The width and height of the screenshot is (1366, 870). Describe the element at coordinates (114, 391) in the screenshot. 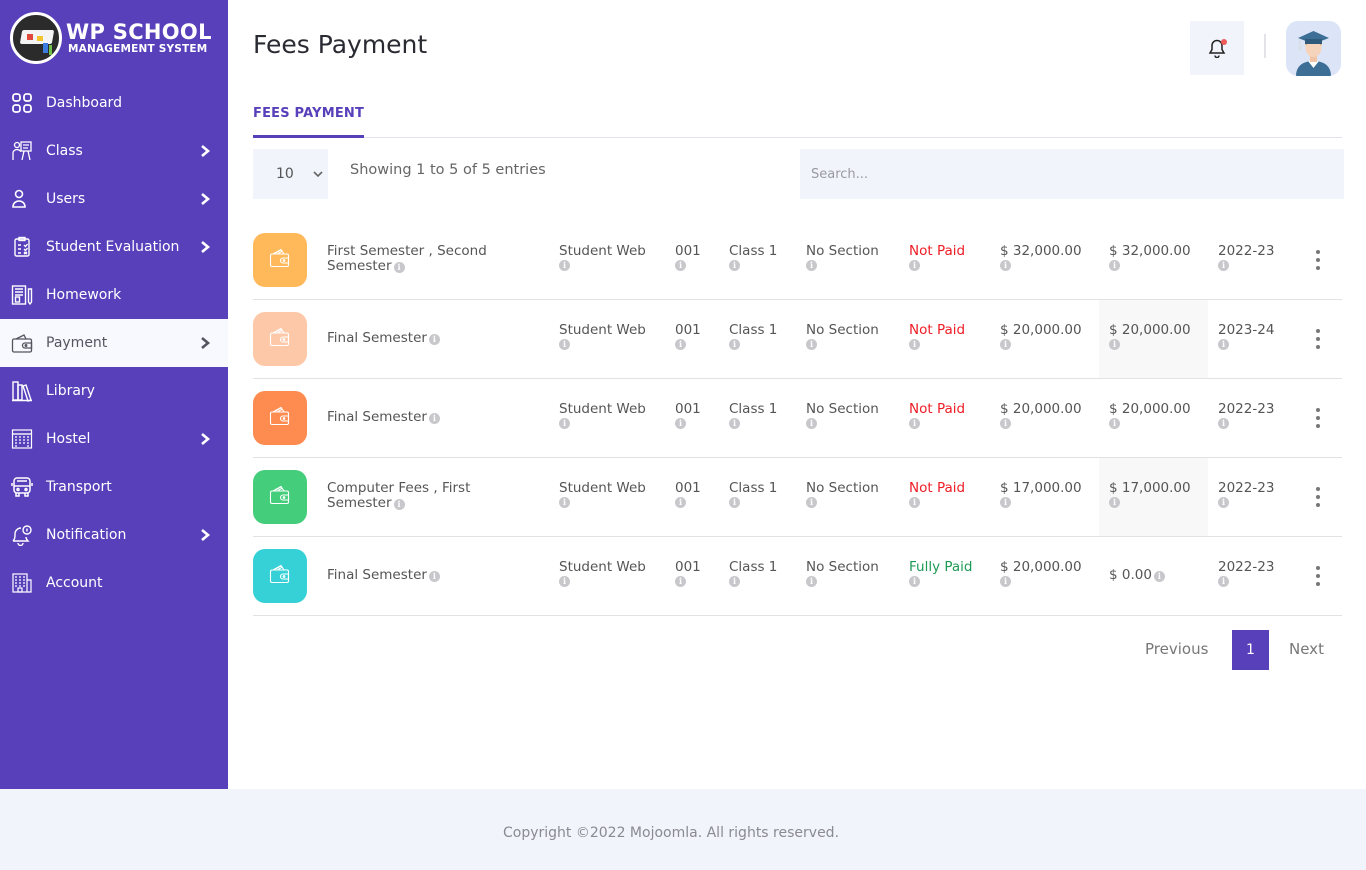

I see `sidebar-item-library: Library` at that location.